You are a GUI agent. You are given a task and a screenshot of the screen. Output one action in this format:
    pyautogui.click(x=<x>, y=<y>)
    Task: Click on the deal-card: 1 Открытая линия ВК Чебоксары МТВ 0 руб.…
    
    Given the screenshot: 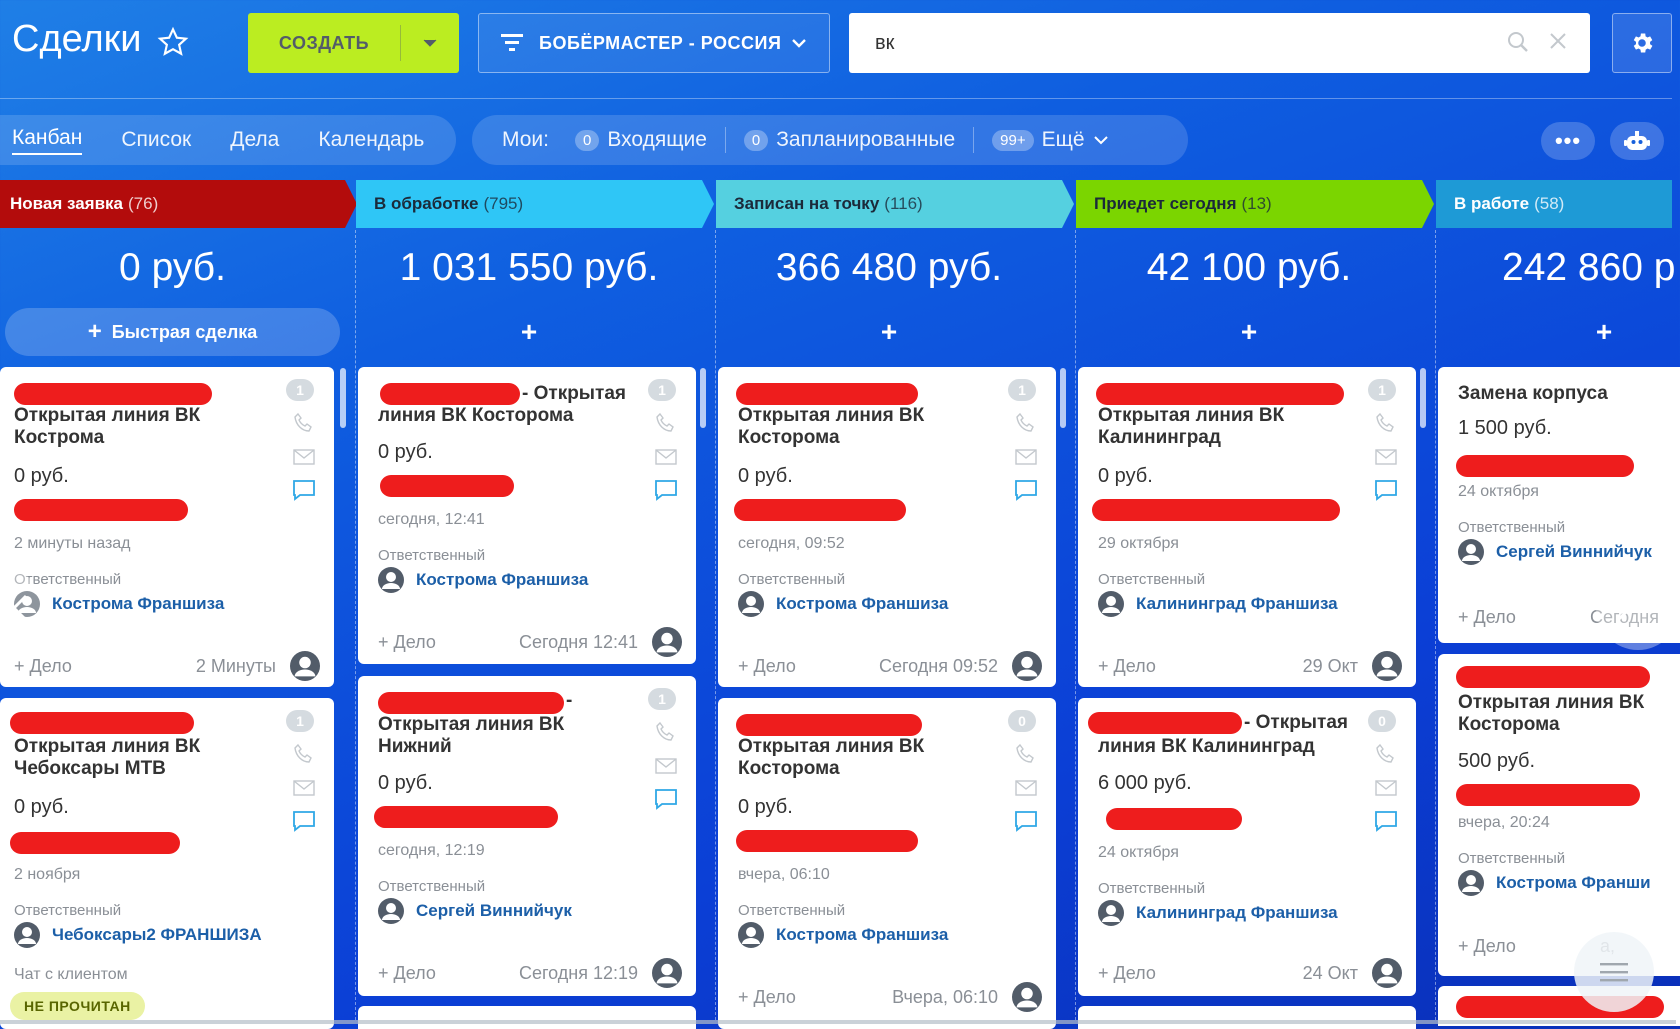 What is the action you would take?
    pyautogui.click(x=167, y=863)
    